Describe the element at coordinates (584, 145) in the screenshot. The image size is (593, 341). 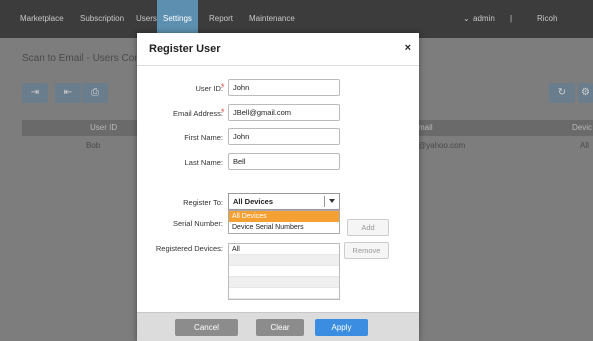
I see `cell-devices: All` at that location.